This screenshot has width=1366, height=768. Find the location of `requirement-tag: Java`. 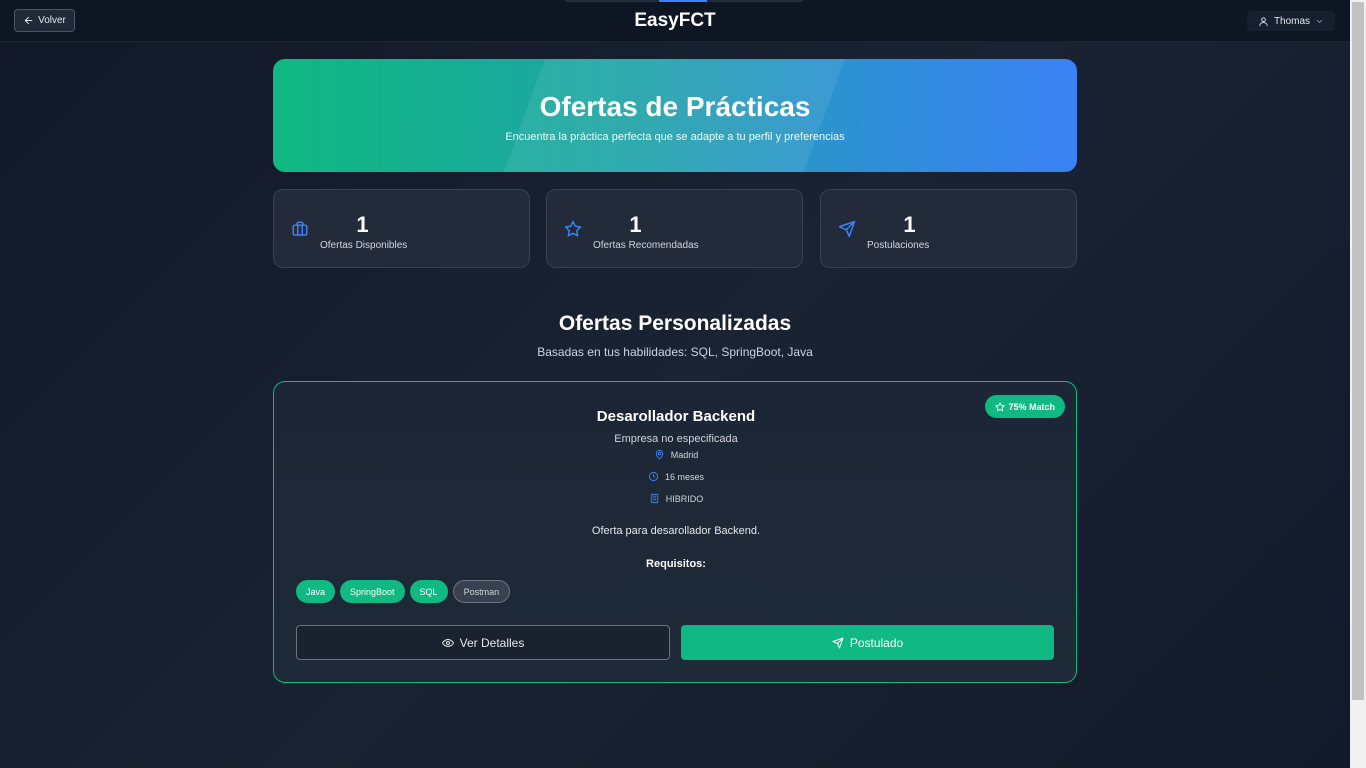

requirement-tag: Java is located at coordinates (316, 591).